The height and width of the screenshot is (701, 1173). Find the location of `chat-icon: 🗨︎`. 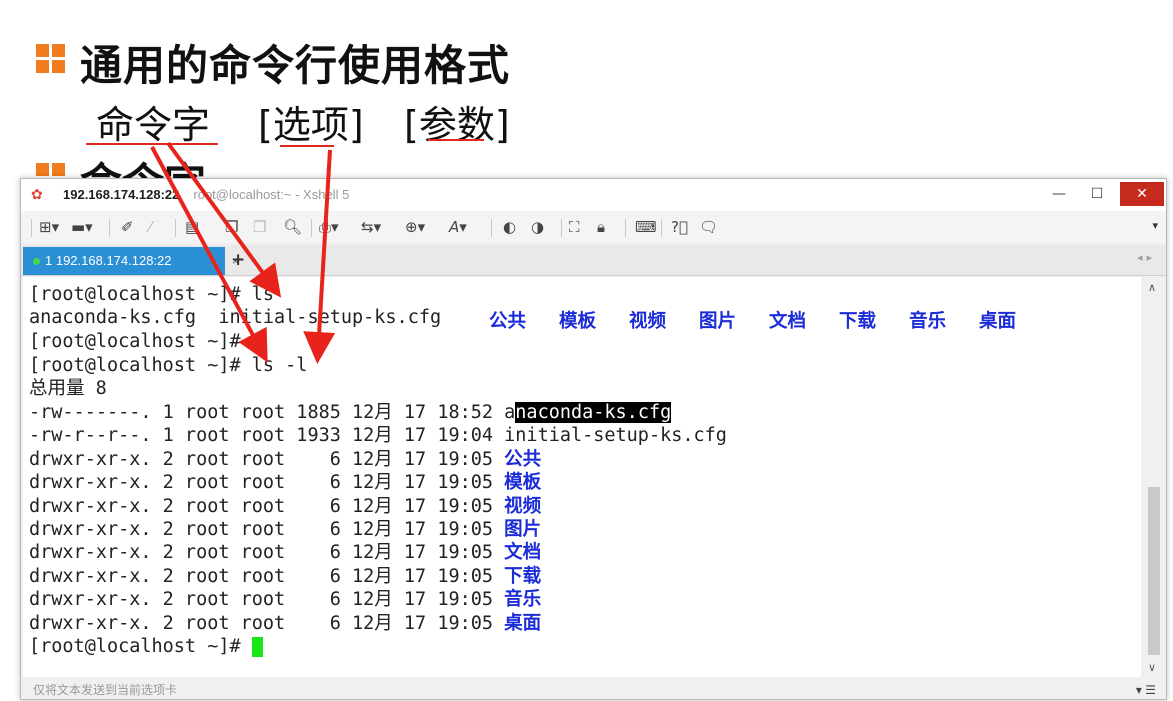

chat-icon: 🗨︎ is located at coordinates (708, 227).